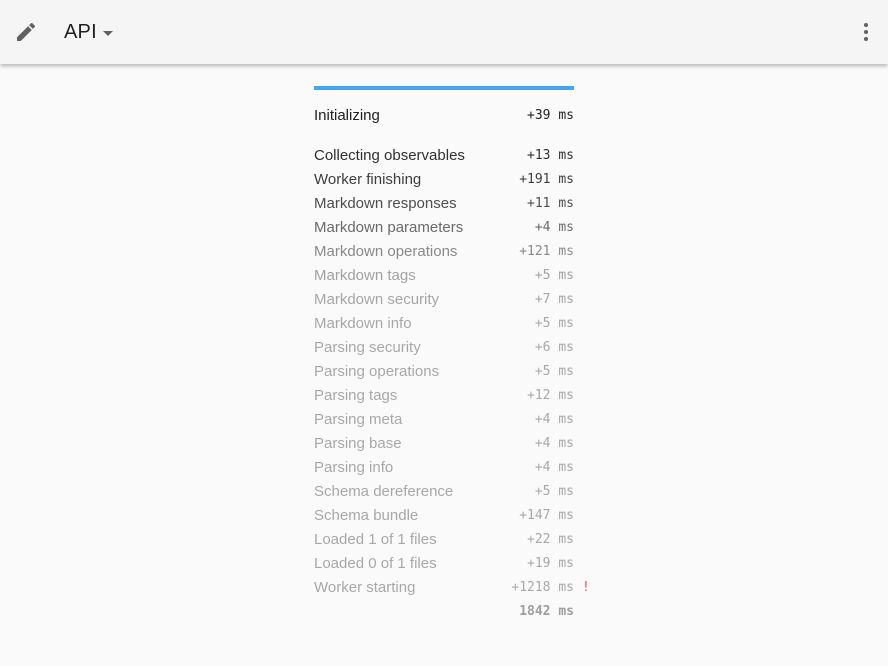 The height and width of the screenshot is (666, 888). Describe the element at coordinates (550, 539) in the screenshot. I see `timing-value: +22 ms` at that location.